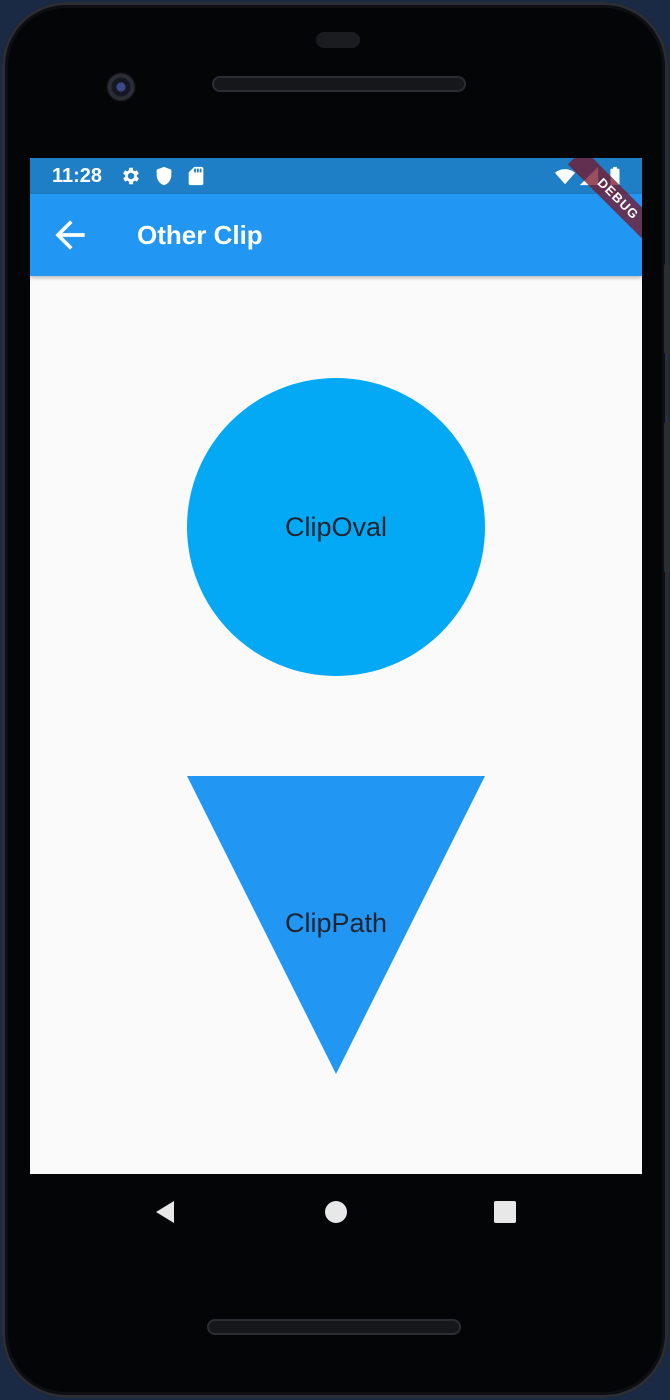 The width and height of the screenshot is (670, 1400). I want to click on home-circle-icon, so click(336, 1212).